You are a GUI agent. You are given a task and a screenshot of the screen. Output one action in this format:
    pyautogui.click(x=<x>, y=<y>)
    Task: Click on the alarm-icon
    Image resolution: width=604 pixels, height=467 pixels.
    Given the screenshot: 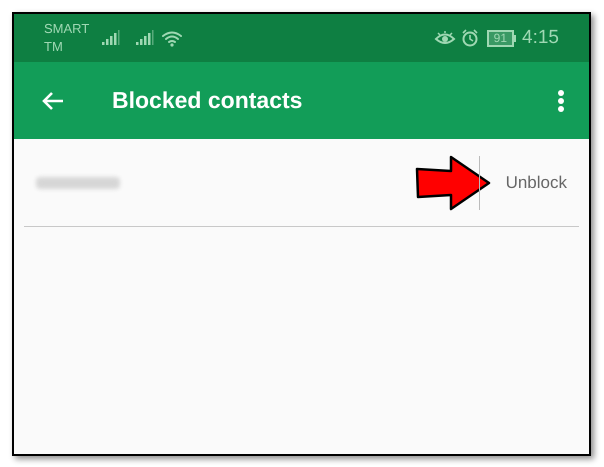 What is the action you would take?
    pyautogui.click(x=469, y=38)
    